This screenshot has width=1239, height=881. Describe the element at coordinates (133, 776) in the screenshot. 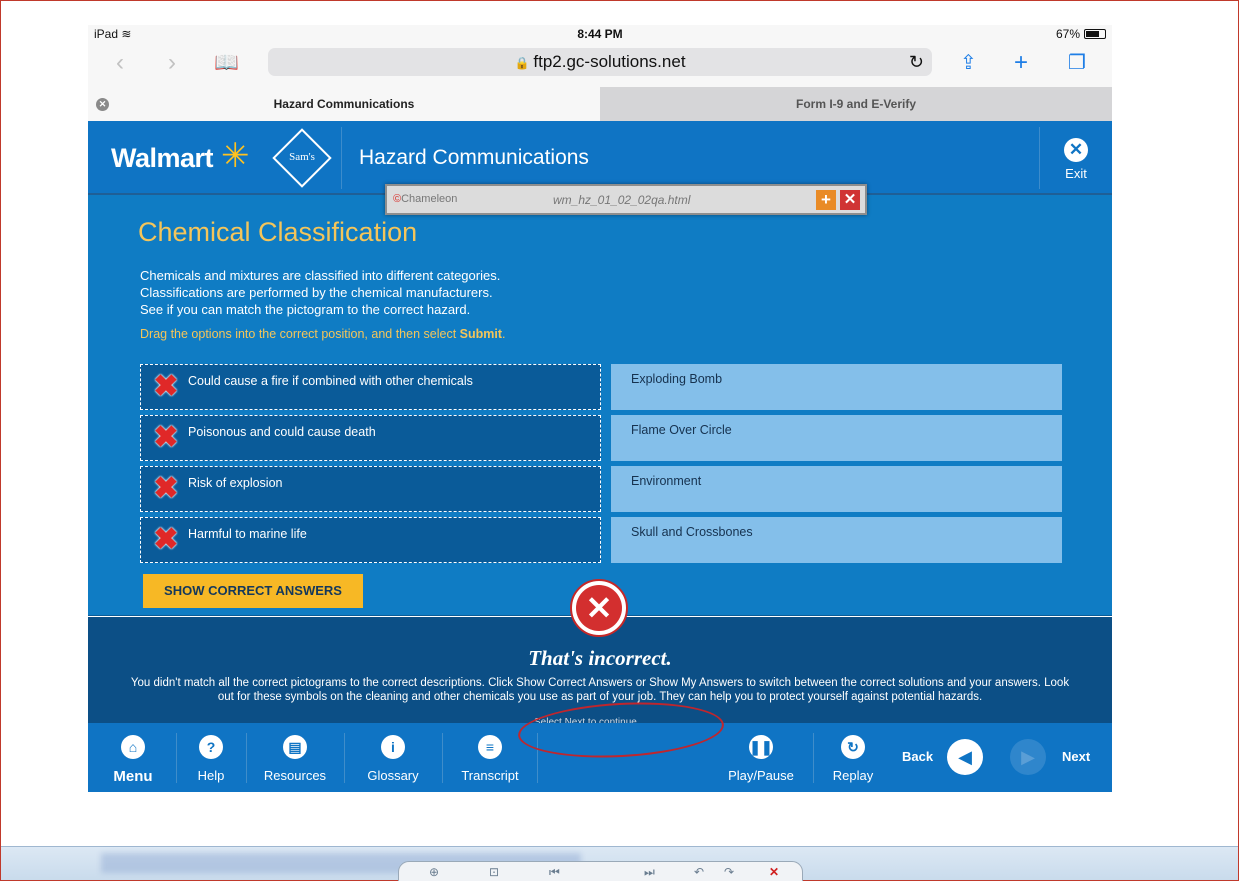

I see `menu-label: Menu` at that location.